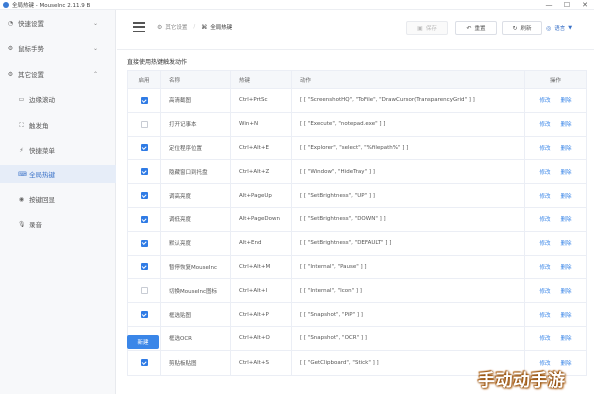  I want to click on refresh-button: ↻ 刷新, so click(522, 28).